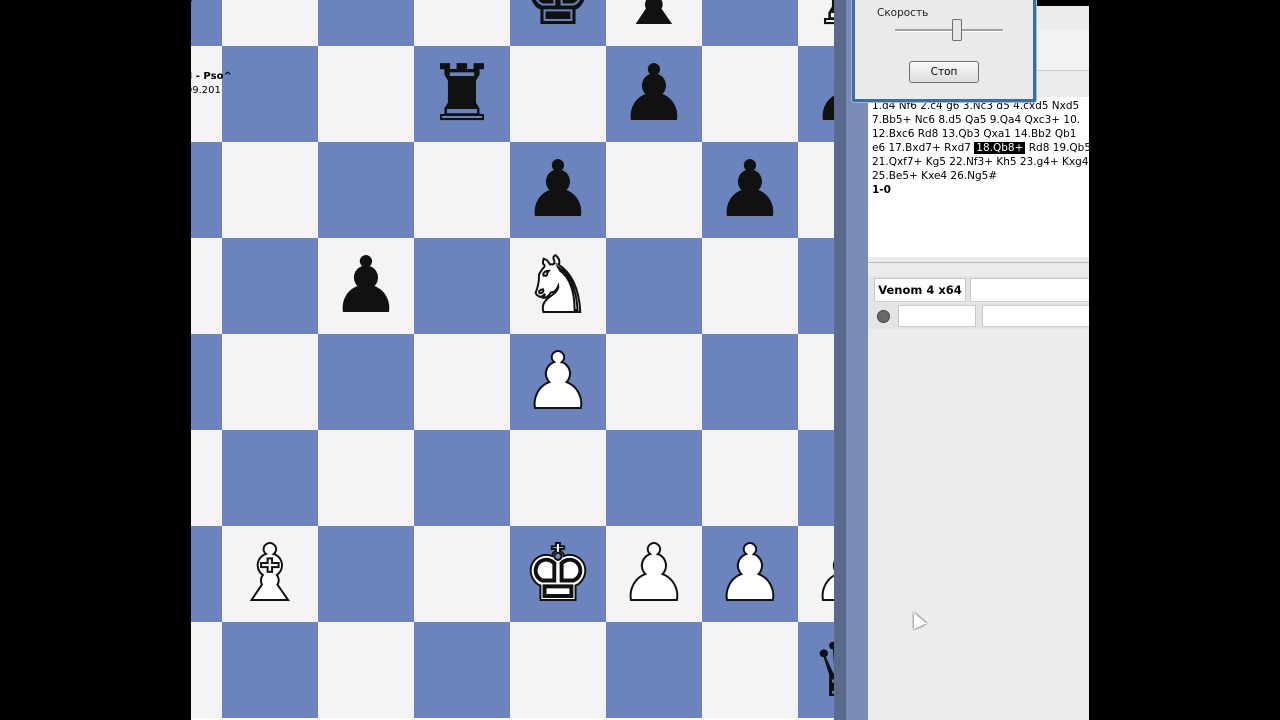  I want to click on engine-status-icon, so click(883, 316).